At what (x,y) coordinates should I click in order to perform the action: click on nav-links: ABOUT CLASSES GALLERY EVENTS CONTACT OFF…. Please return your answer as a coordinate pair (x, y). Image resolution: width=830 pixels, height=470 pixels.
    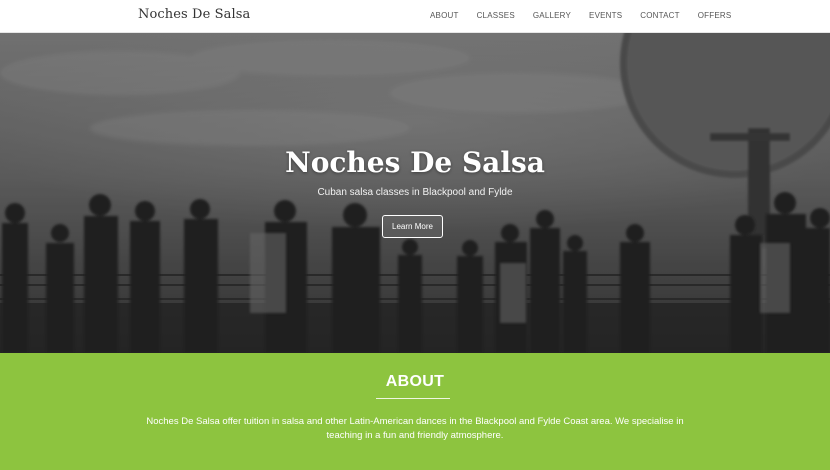
    Looking at the image, I should click on (589, 15).